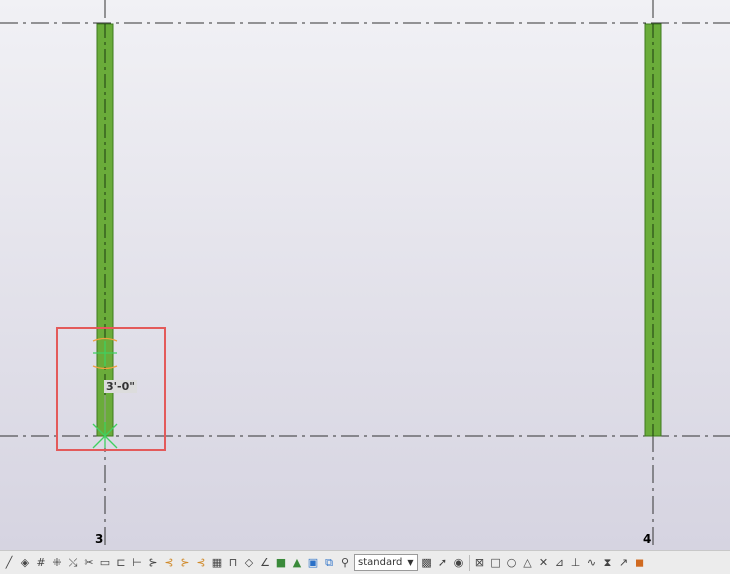 This screenshot has width=730, height=574. What do you see at coordinates (313, 563) in the screenshot?
I see `blue-grid-icon: ▣` at bounding box center [313, 563].